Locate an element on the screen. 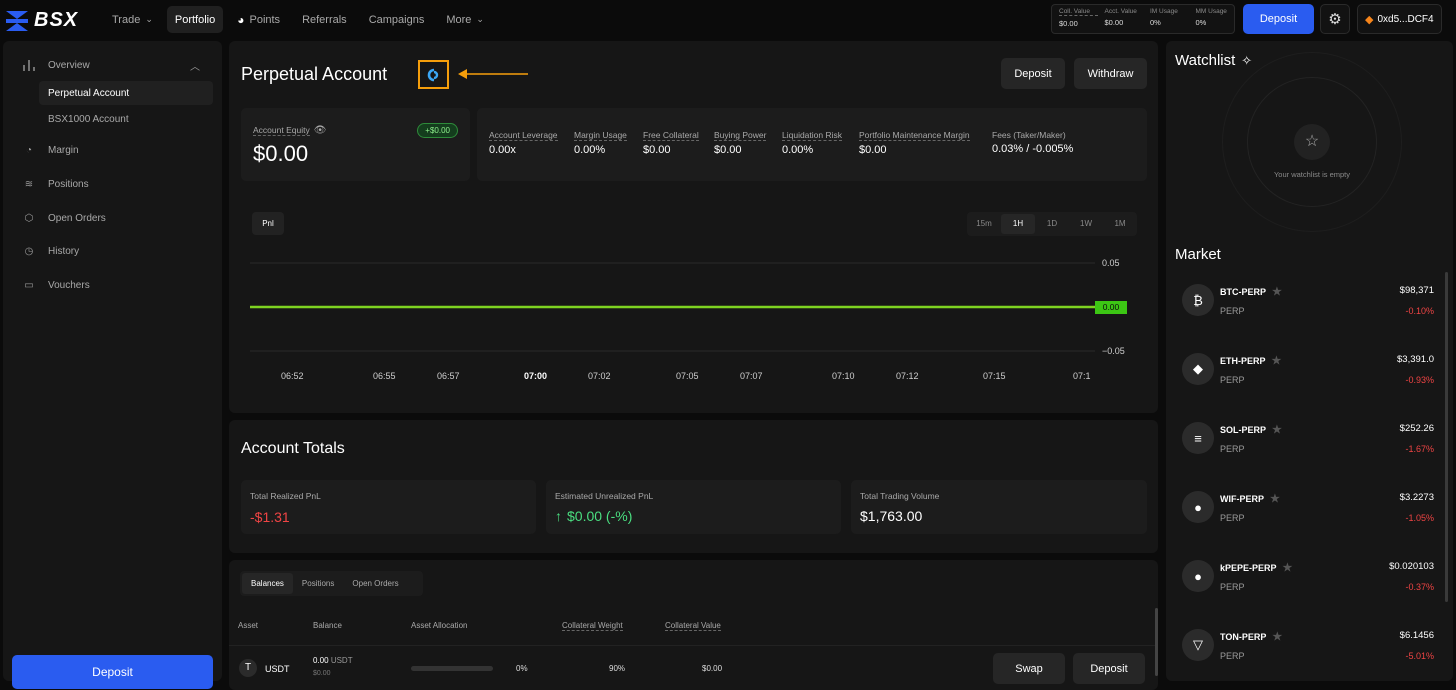 This screenshot has height=690, width=1456. allocation-bar is located at coordinates (452, 668).